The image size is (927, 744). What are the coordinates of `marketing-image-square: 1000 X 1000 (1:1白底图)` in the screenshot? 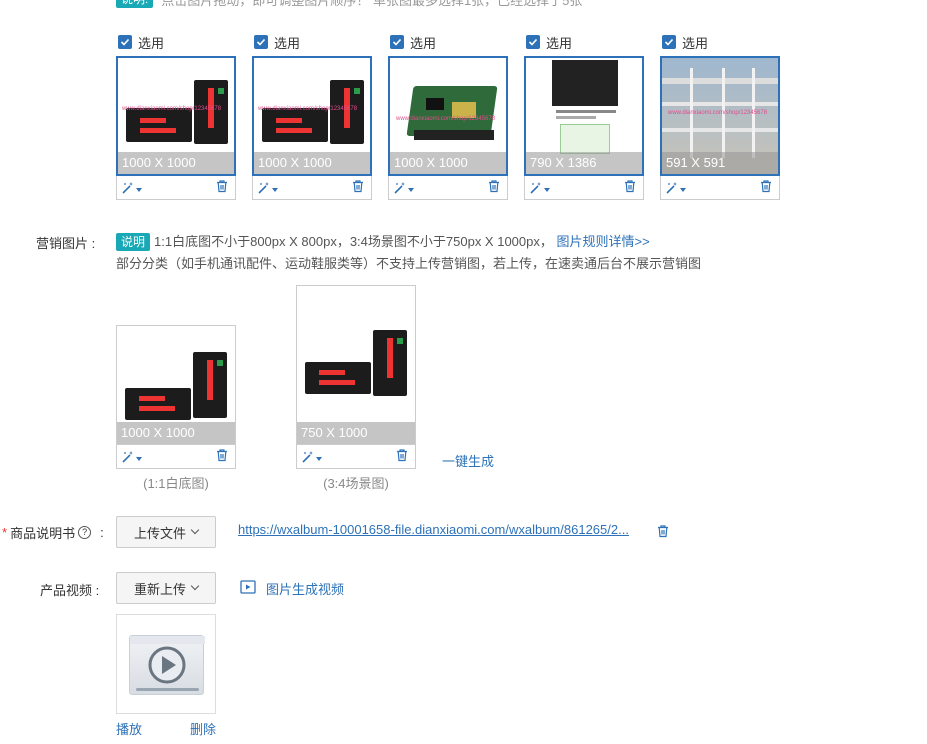 It's located at (176, 408).